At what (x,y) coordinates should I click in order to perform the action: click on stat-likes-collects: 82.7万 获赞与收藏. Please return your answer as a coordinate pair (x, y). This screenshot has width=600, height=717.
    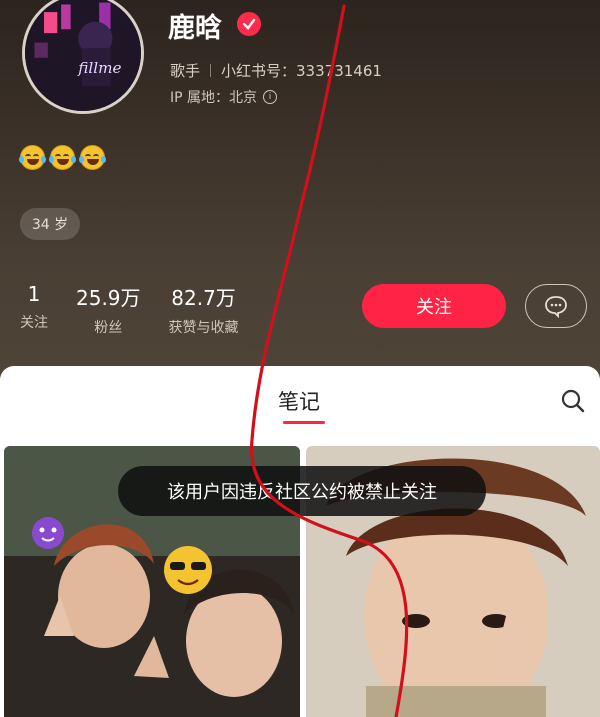
    Looking at the image, I should click on (204, 309).